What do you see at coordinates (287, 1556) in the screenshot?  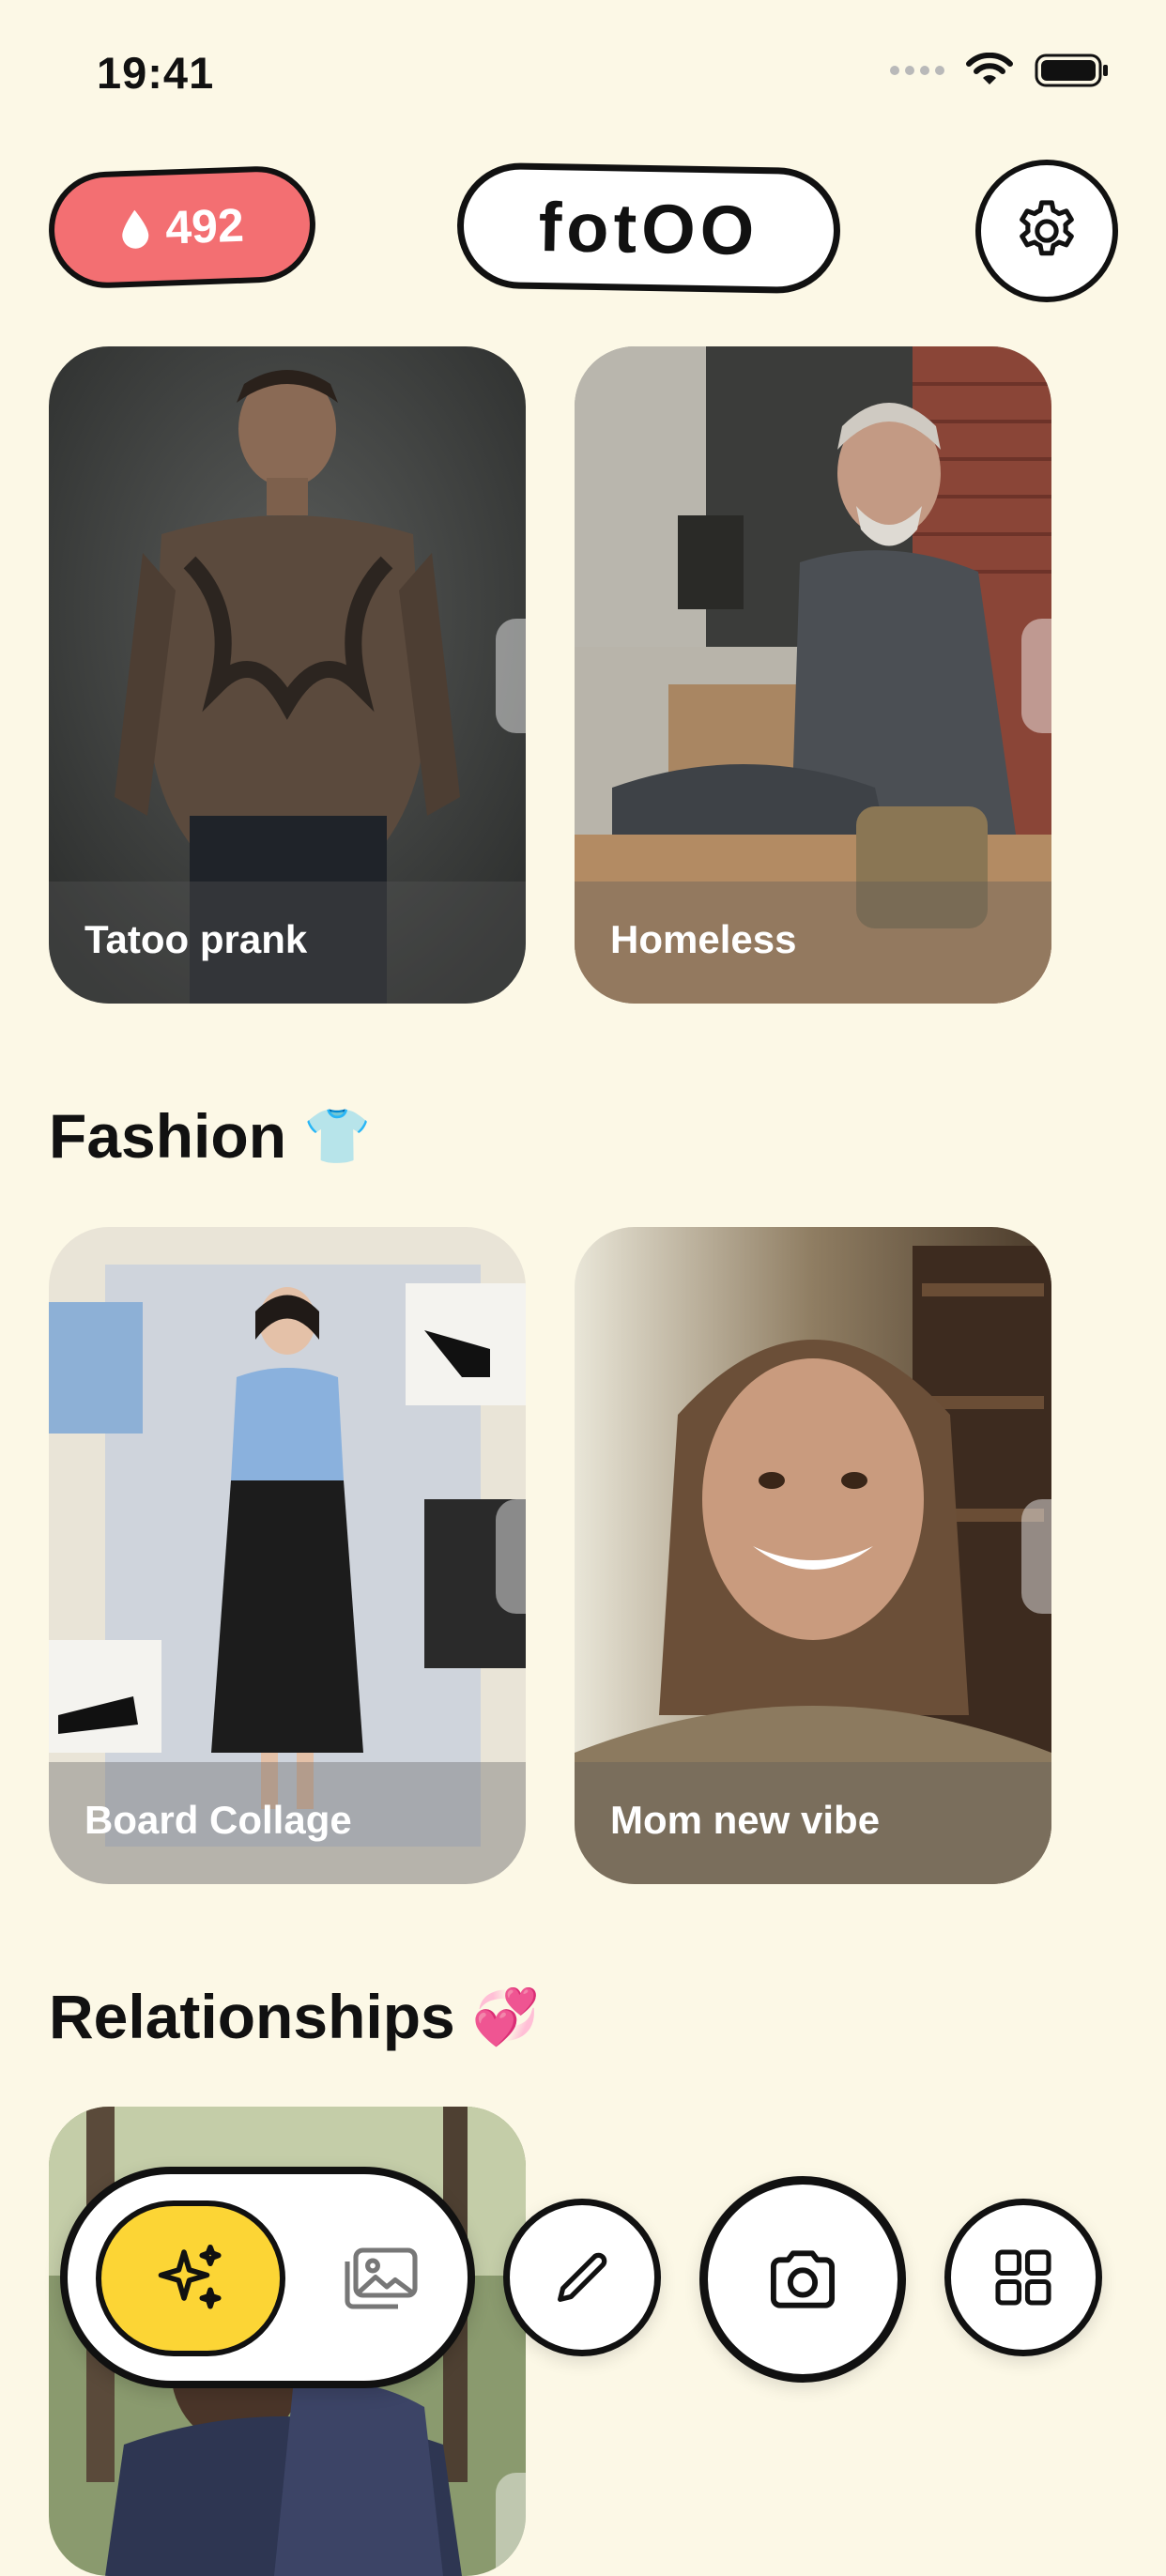 I see `template-card-board-collage: Board Collage` at bounding box center [287, 1556].